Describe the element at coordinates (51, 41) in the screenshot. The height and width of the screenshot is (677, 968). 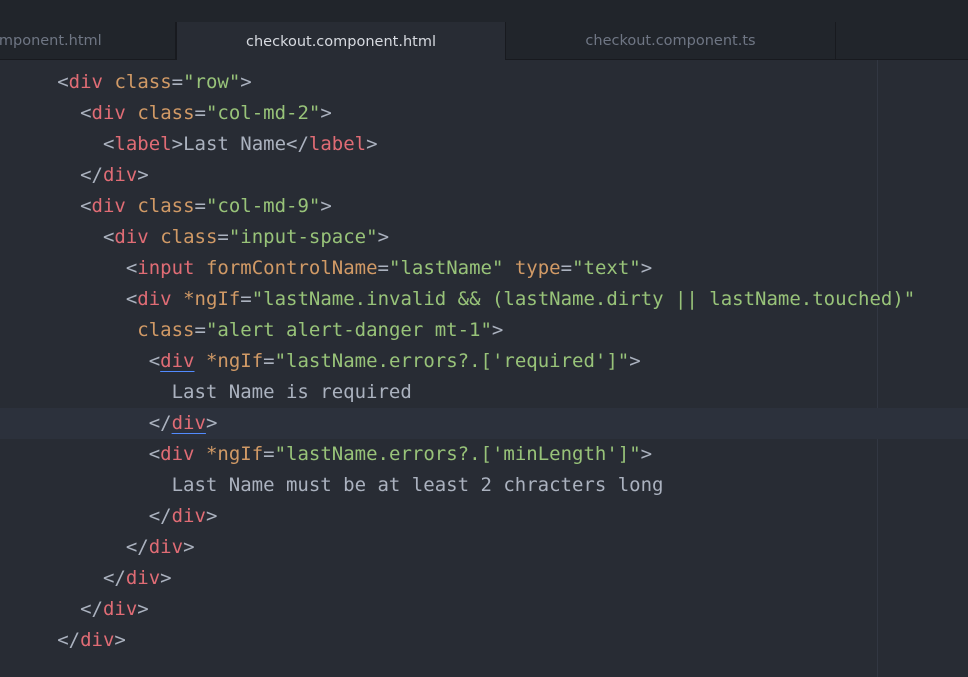
I see `tab-label: omponent.html` at that location.